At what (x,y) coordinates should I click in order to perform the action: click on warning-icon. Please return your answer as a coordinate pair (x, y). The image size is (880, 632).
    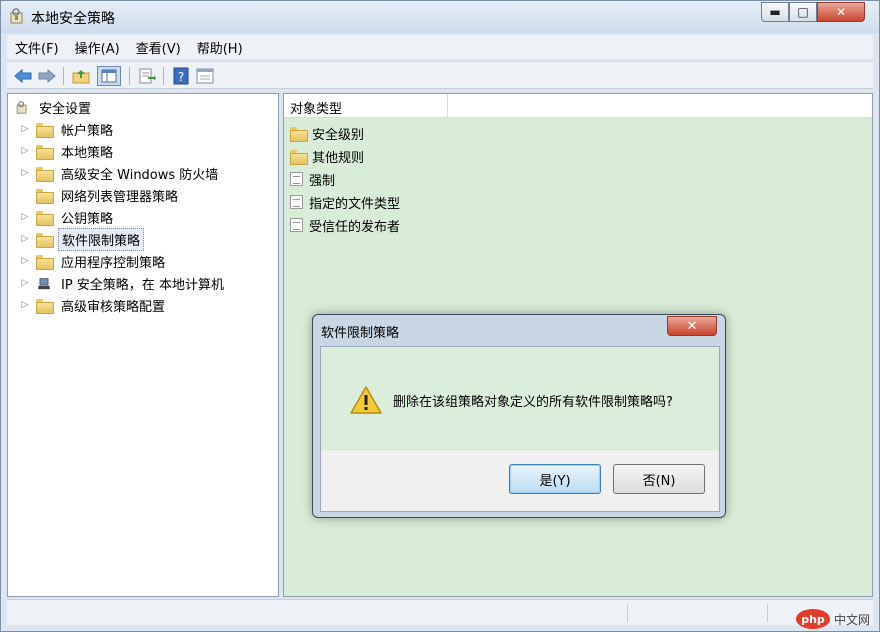
    Looking at the image, I should click on (366, 400).